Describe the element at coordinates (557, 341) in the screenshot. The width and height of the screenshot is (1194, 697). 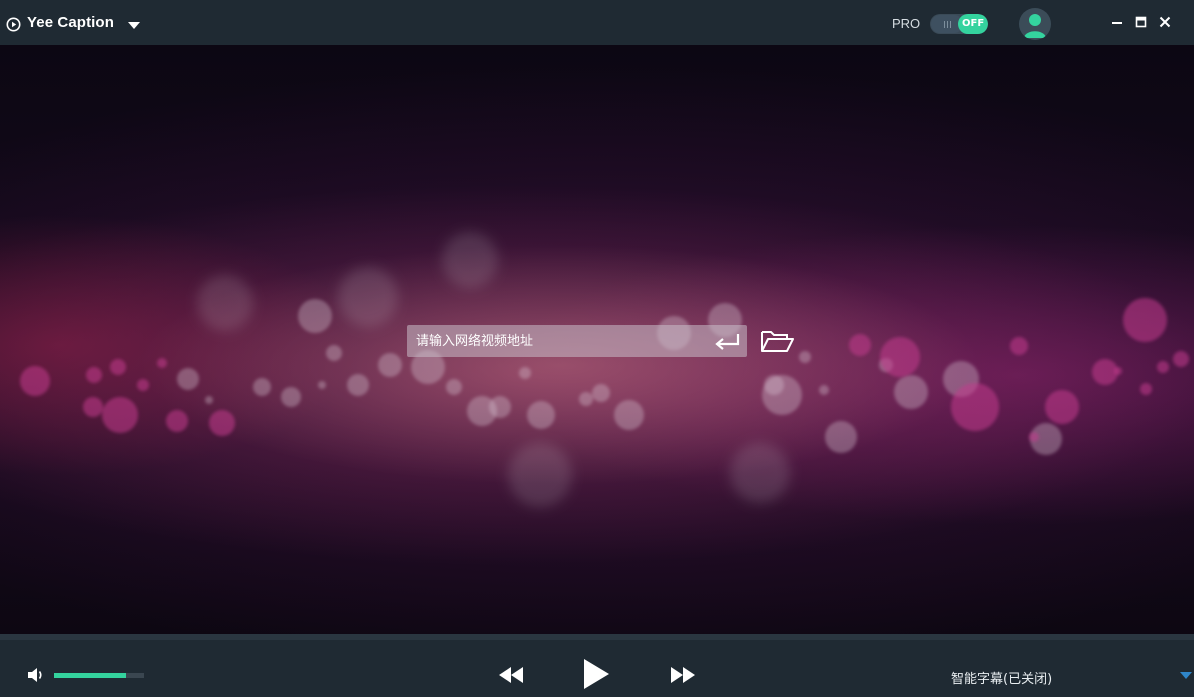
I see `video-url-input` at that location.